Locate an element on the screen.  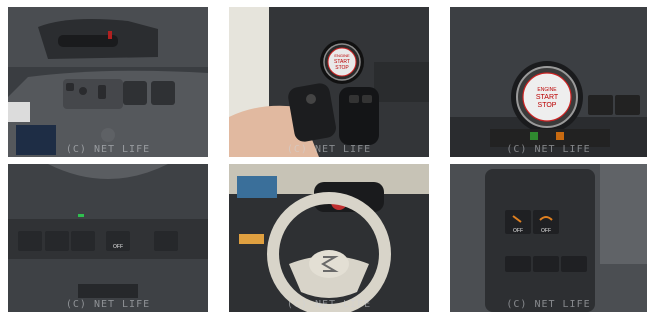
switch-panel-image: OFF is located at coordinates (108, 238).